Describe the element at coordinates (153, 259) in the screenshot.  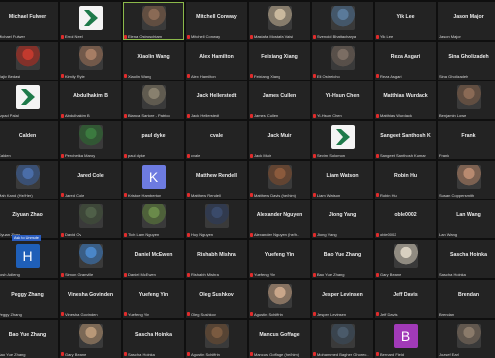
I see `participant-tile: Daniel McEwen Daniel McEwen` at that location.